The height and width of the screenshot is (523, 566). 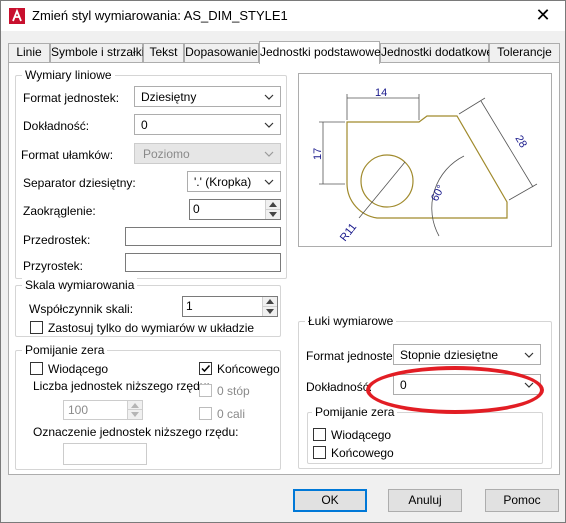 I want to click on zero-trailing-checkbox, so click(x=205, y=368).